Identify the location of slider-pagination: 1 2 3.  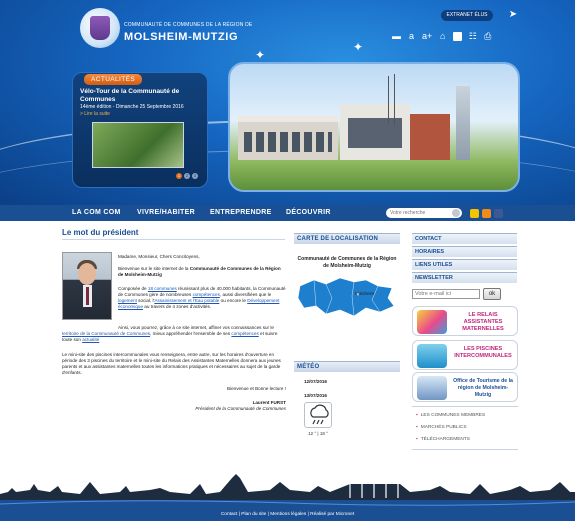
(187, 176).